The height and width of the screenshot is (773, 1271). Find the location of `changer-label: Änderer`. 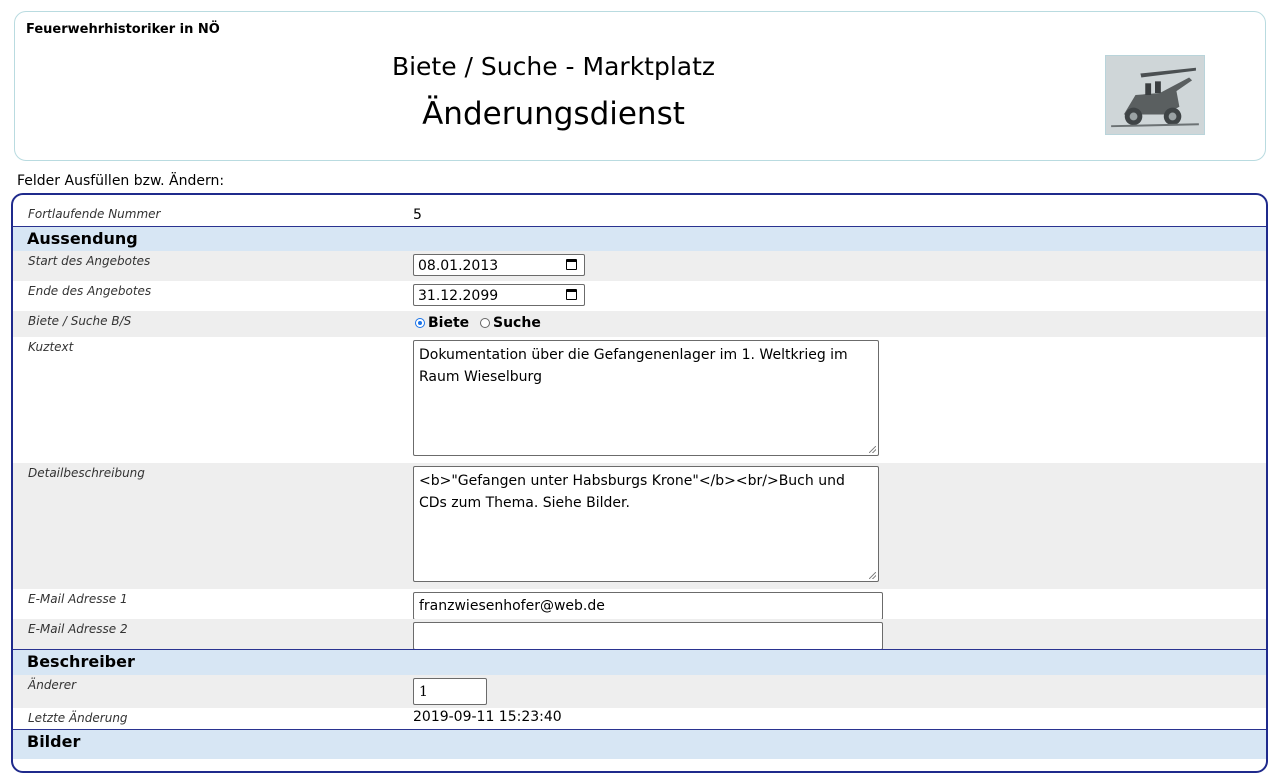

changer-label: Änderer is located at coordinates (52, 685).